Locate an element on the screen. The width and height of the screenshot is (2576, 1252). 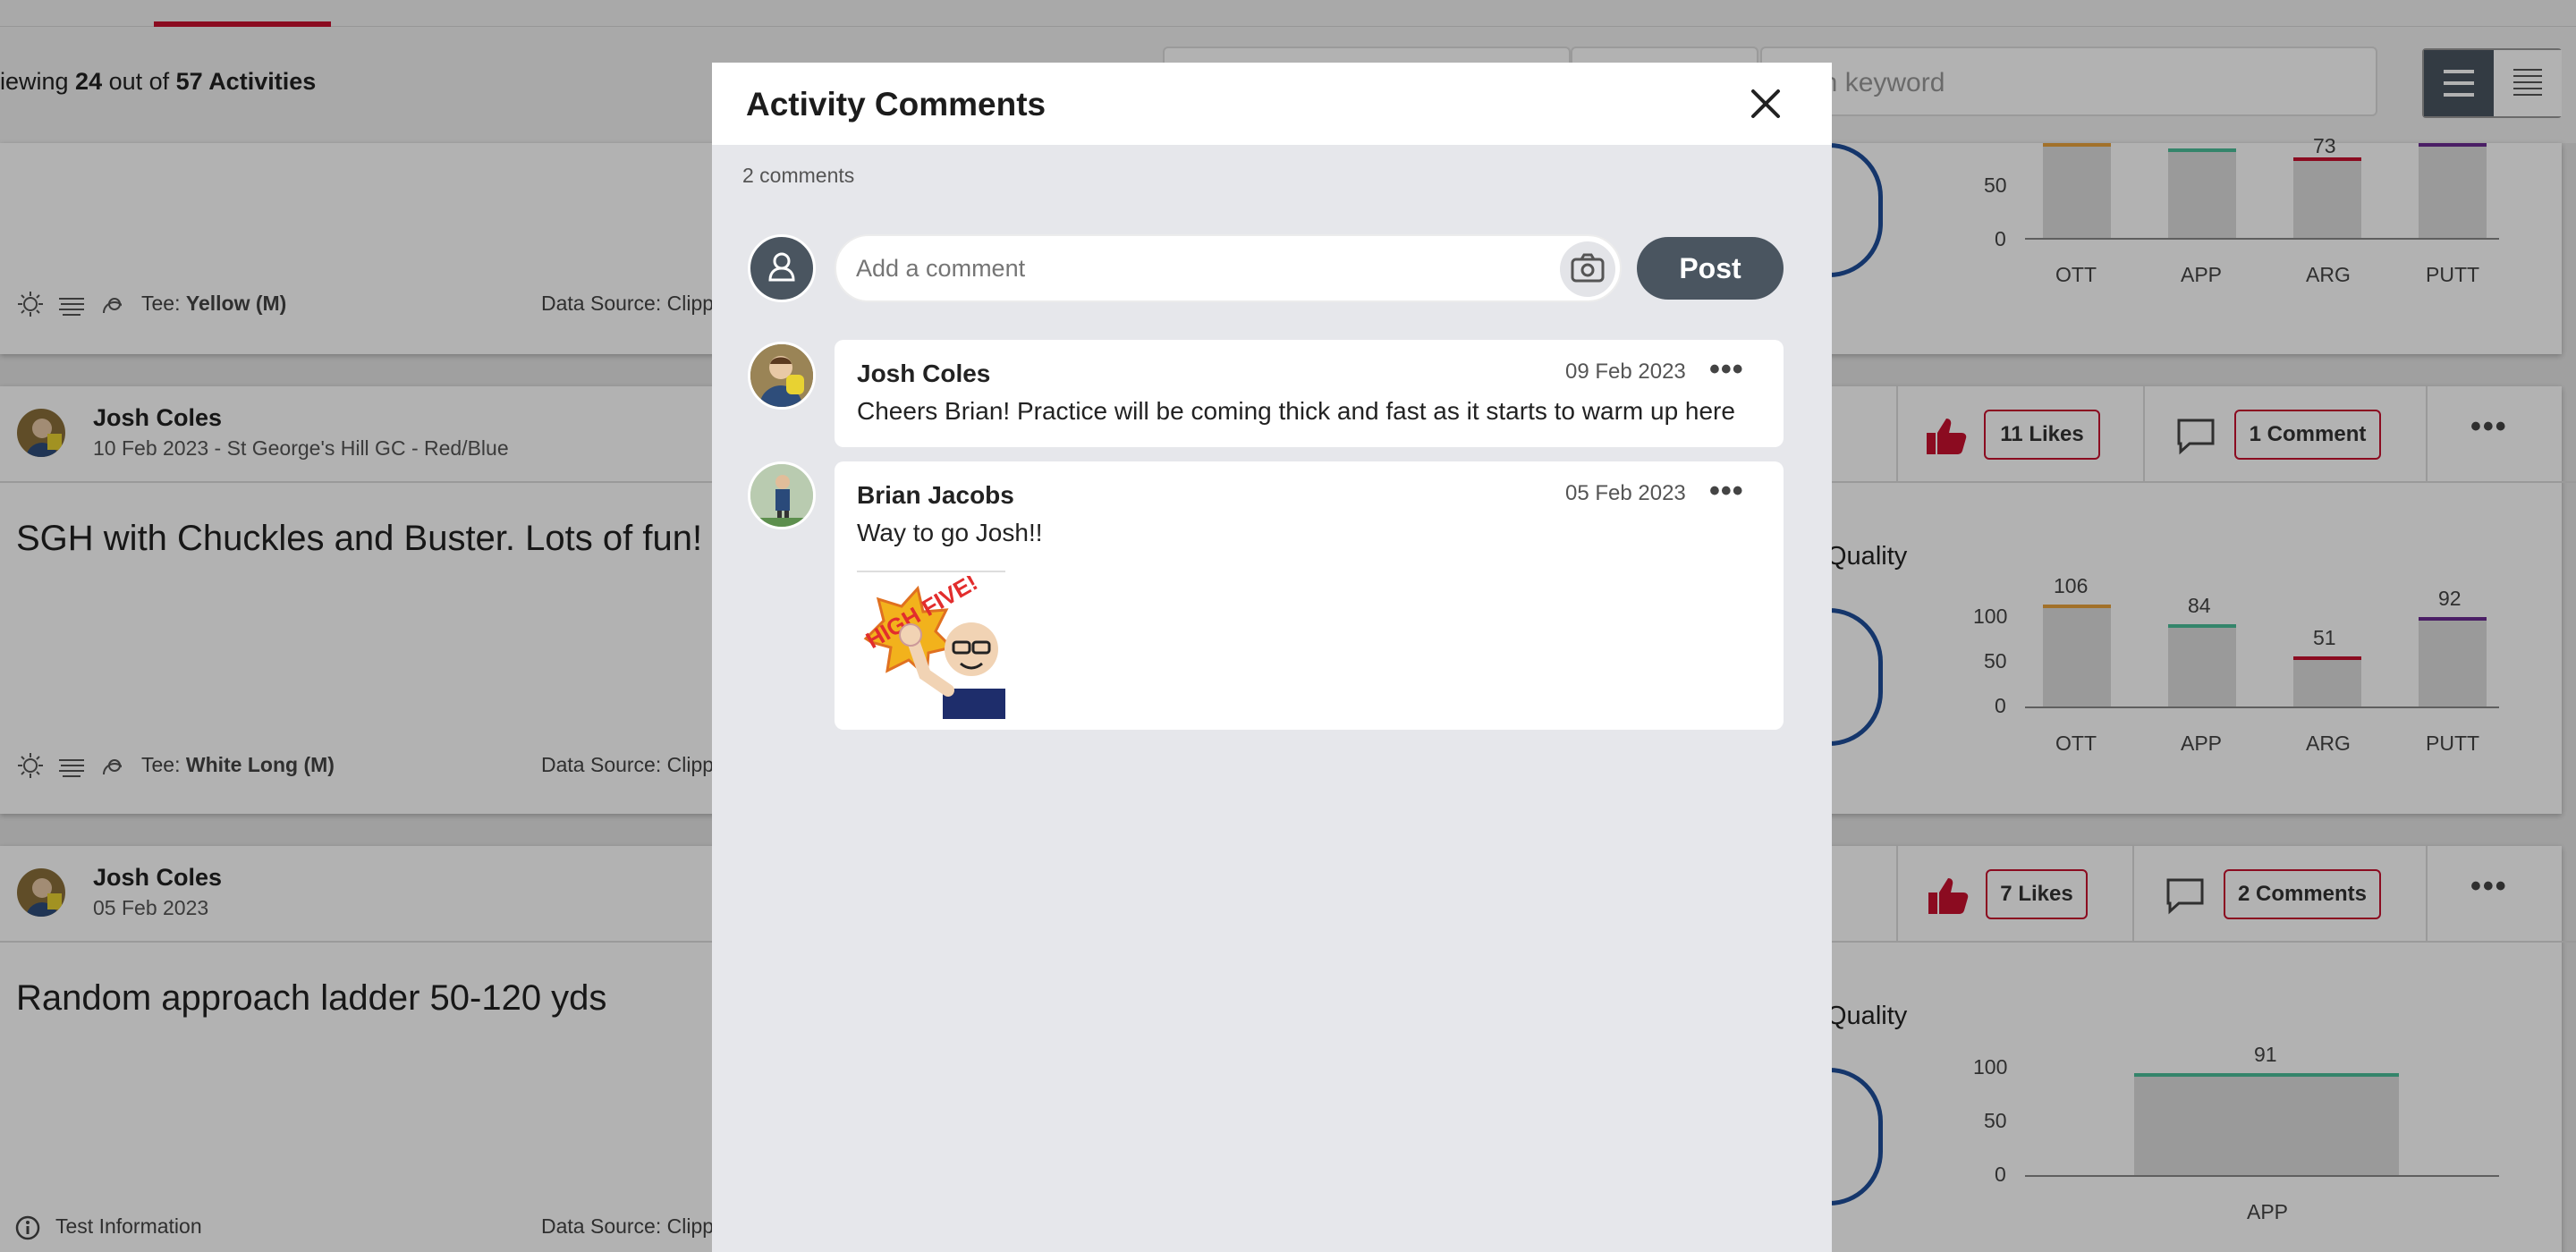
modal-title: Activity Comments is located at coordinates (896, 104).